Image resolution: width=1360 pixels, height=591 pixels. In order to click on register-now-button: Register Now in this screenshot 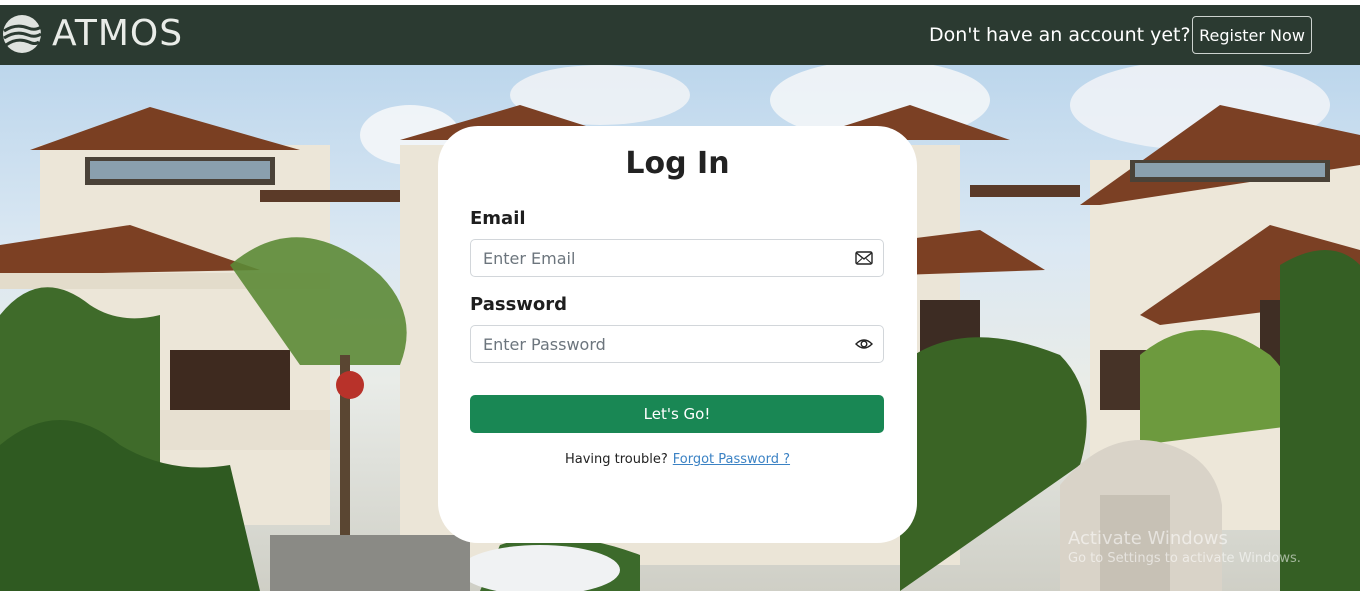, I will do `click(1252, 35)`.